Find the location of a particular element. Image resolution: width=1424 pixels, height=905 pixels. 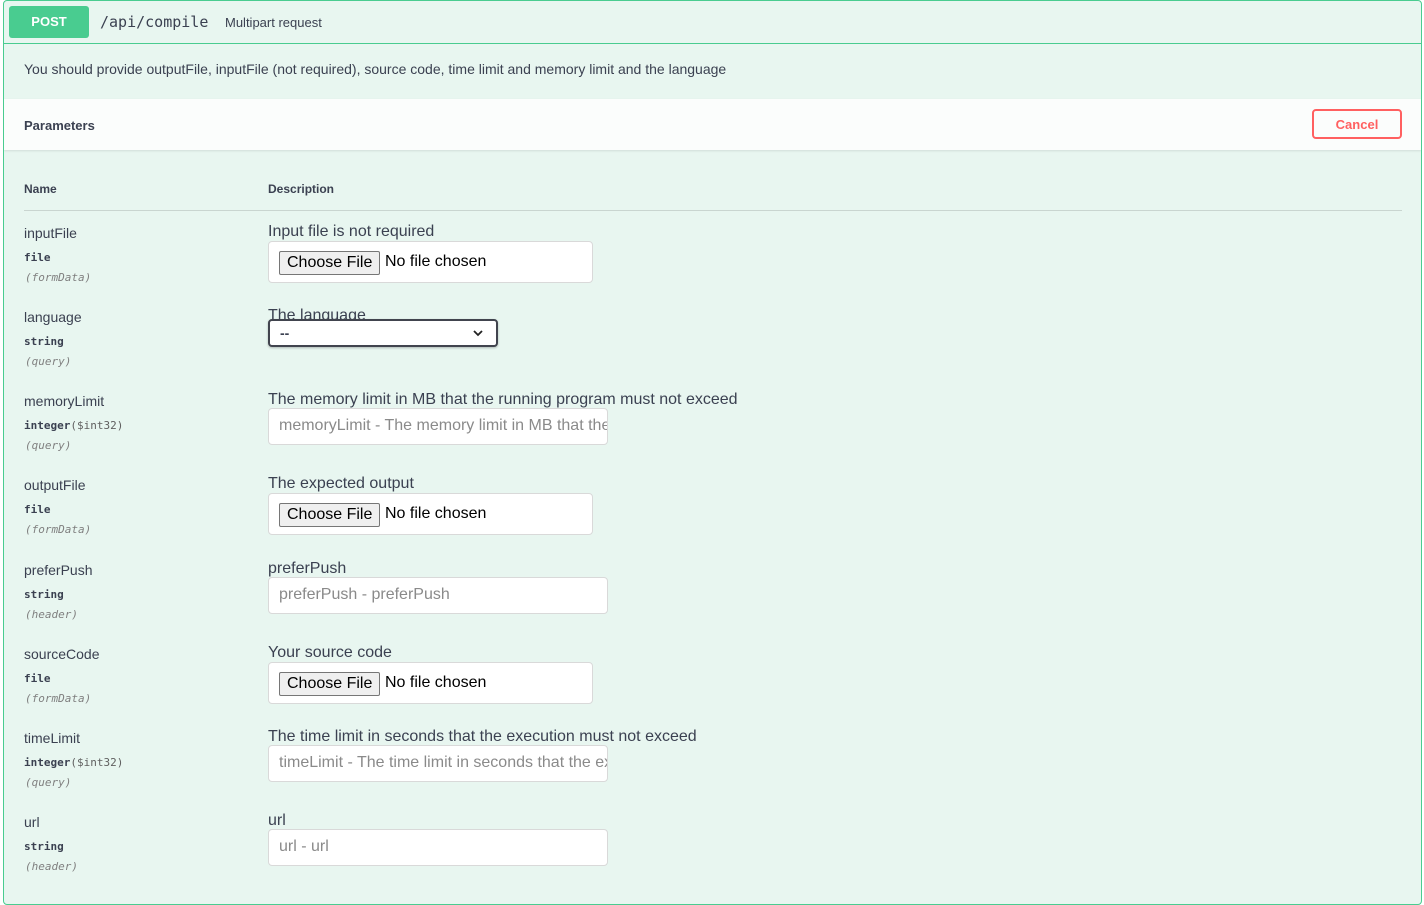

column-header-description: Description is located at coordinates (301, 189).